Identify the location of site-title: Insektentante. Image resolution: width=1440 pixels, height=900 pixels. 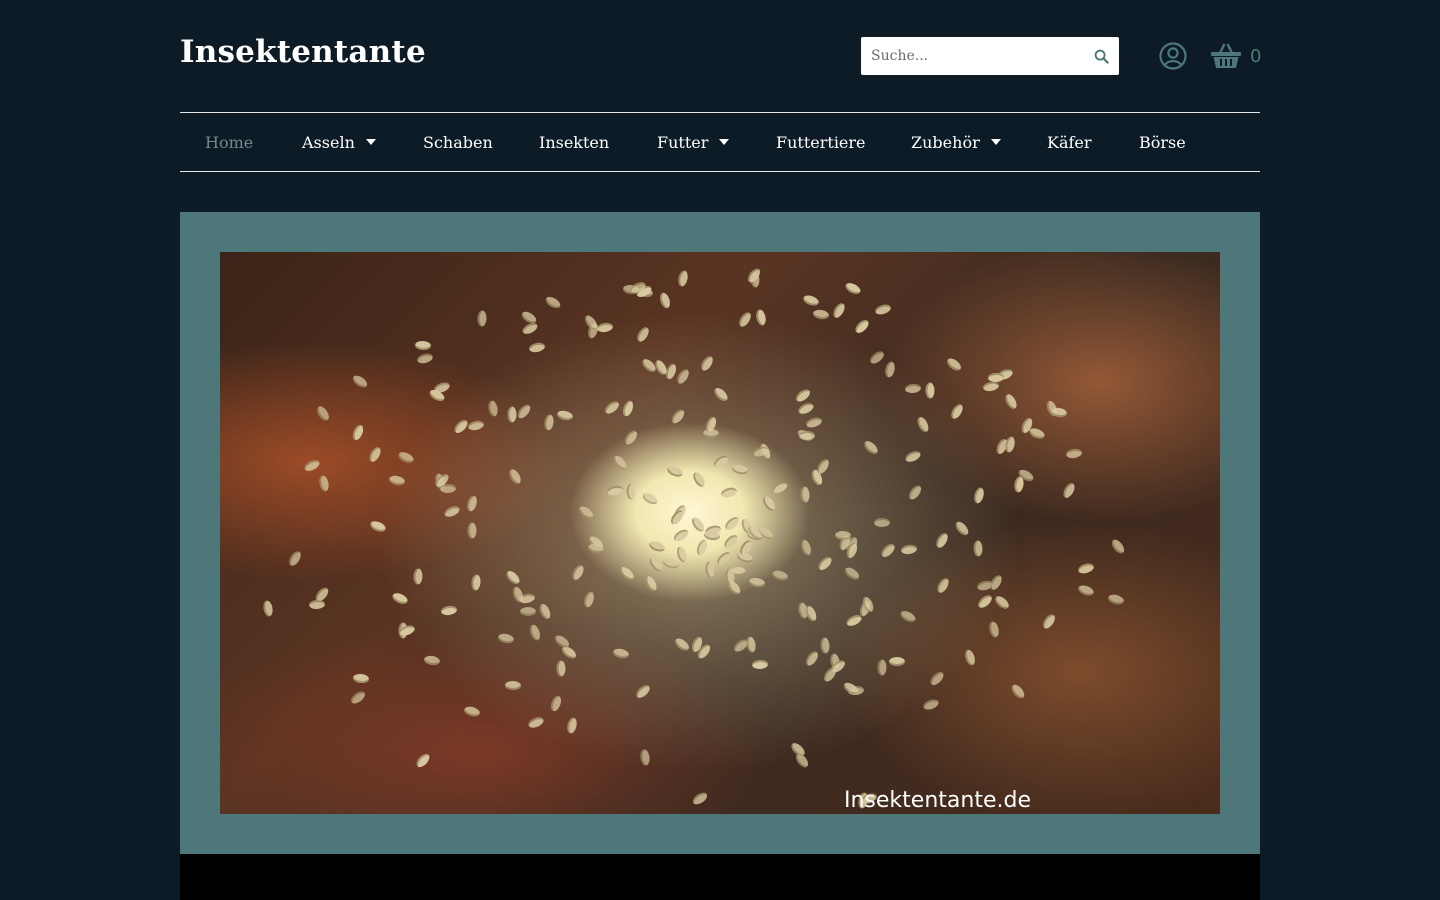
(303, 52).